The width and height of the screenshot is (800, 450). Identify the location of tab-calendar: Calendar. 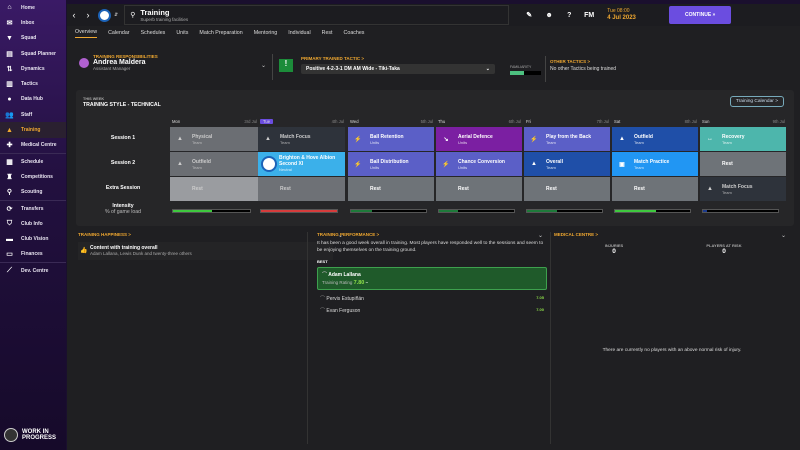
(119, 33).